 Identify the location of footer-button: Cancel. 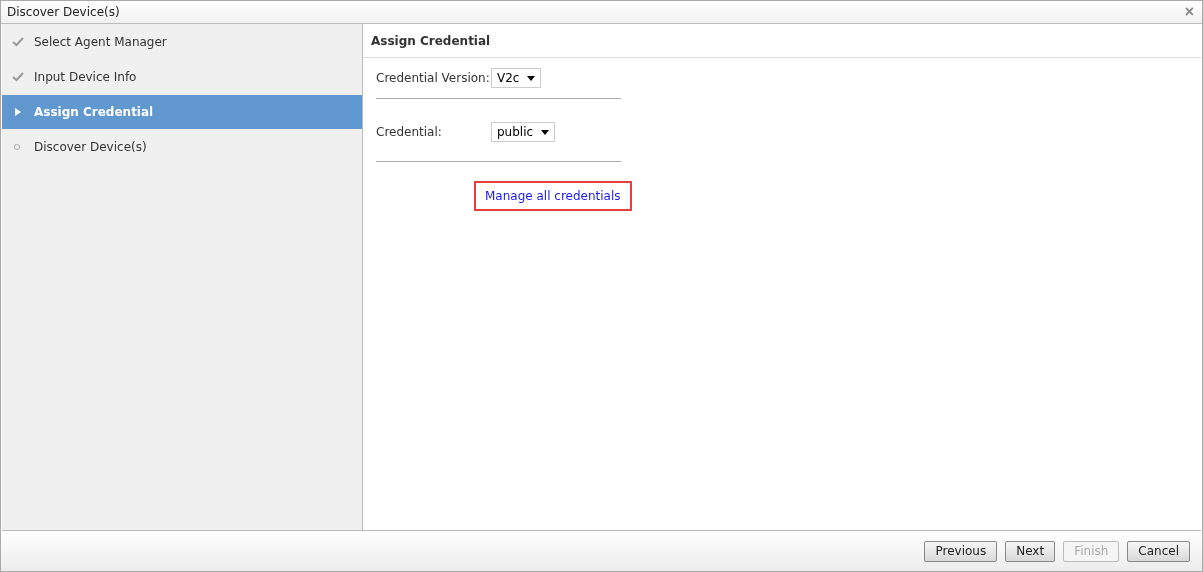
(1158, 551).